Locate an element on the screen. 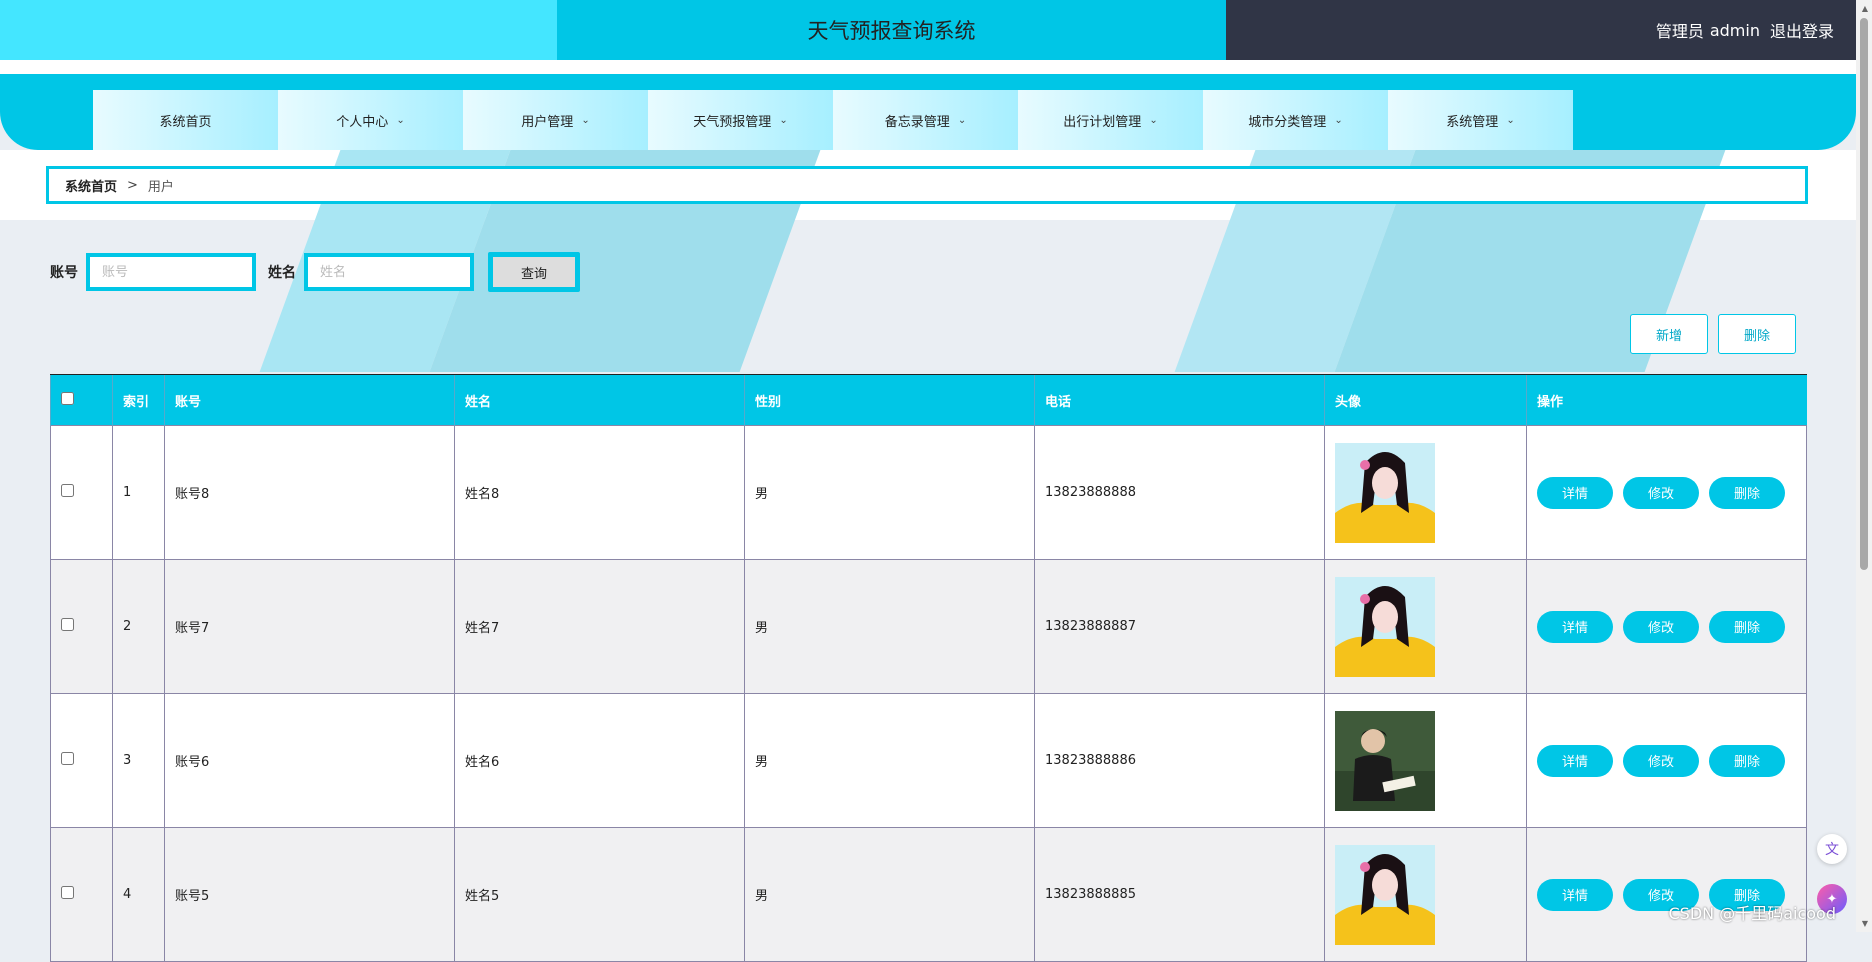 The image size is (1872, 962). cell-account: 账号8 is located at coordinates (309, 492).